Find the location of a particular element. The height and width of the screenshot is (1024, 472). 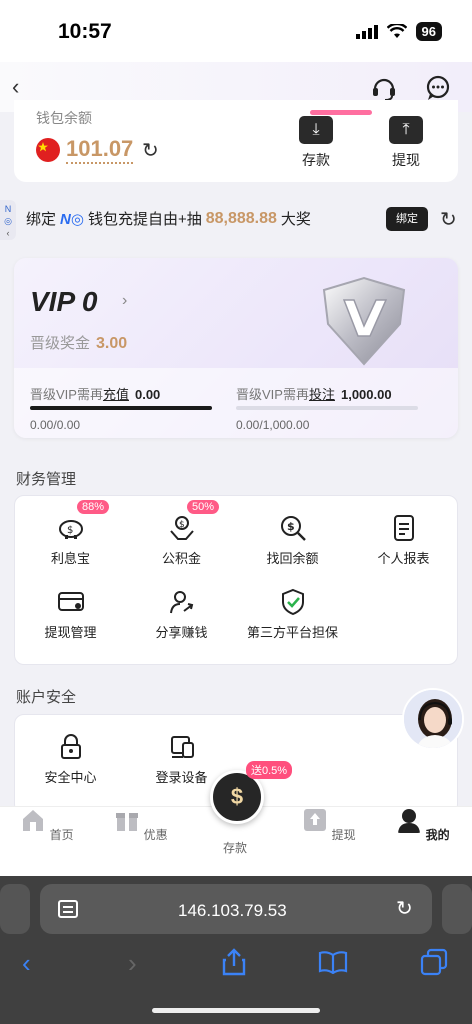

share-user-icon is located at coordinates (182, 602).